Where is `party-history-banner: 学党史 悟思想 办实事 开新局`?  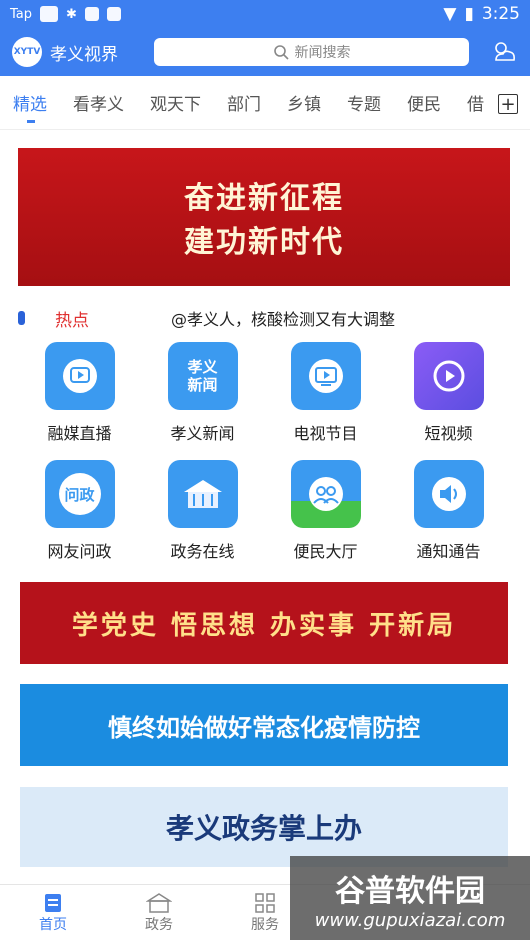 party-history-banner: 学党史 悟思想 办实事 开新局 is located at coordinates (264, 623).